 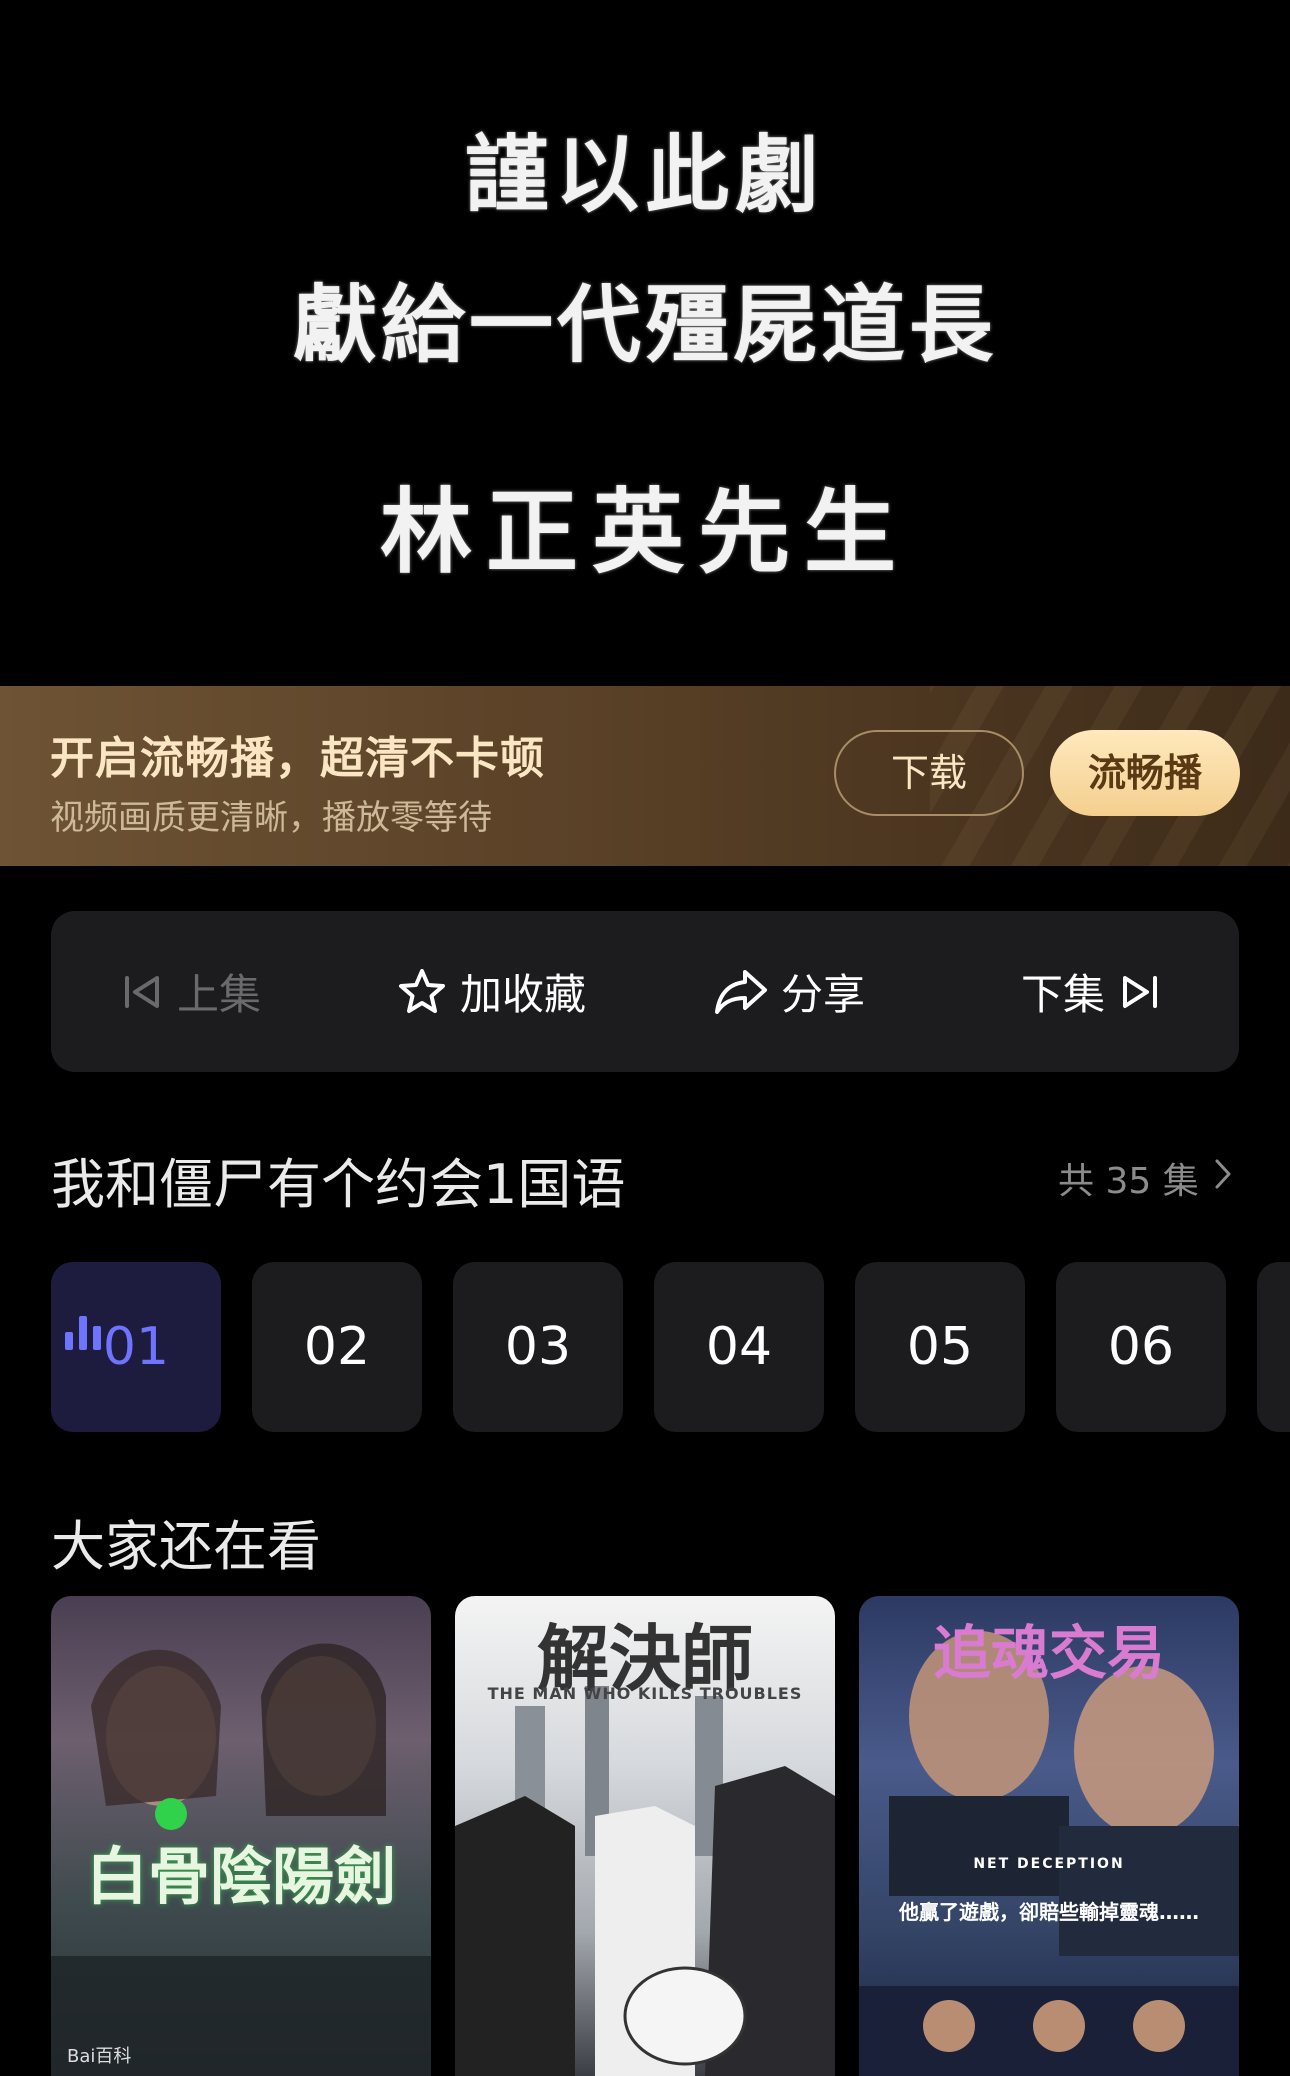 I want to click on favorite-label: 加收藏, so click(x=523, y=994).